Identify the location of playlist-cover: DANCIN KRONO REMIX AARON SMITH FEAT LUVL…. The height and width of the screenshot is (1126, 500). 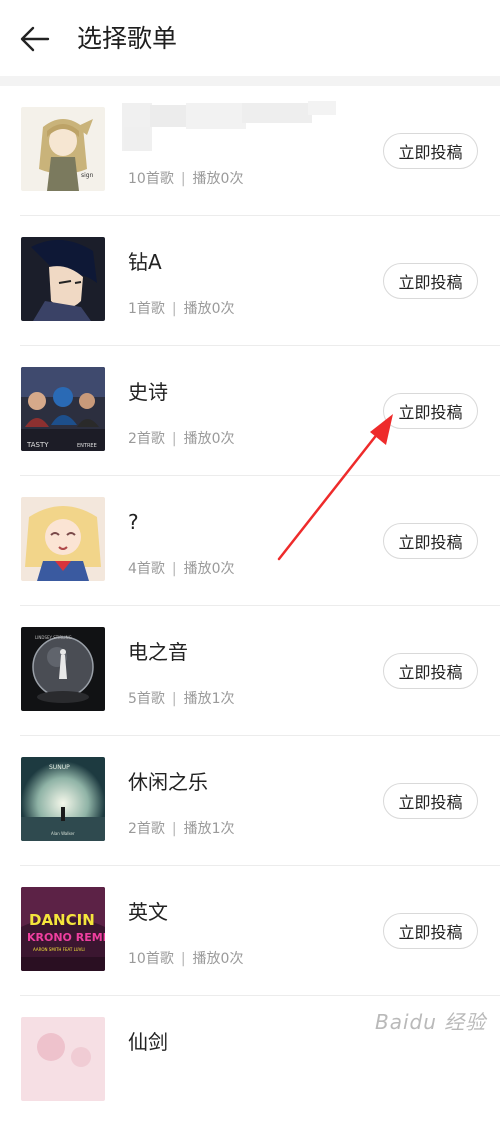
(63, 929).